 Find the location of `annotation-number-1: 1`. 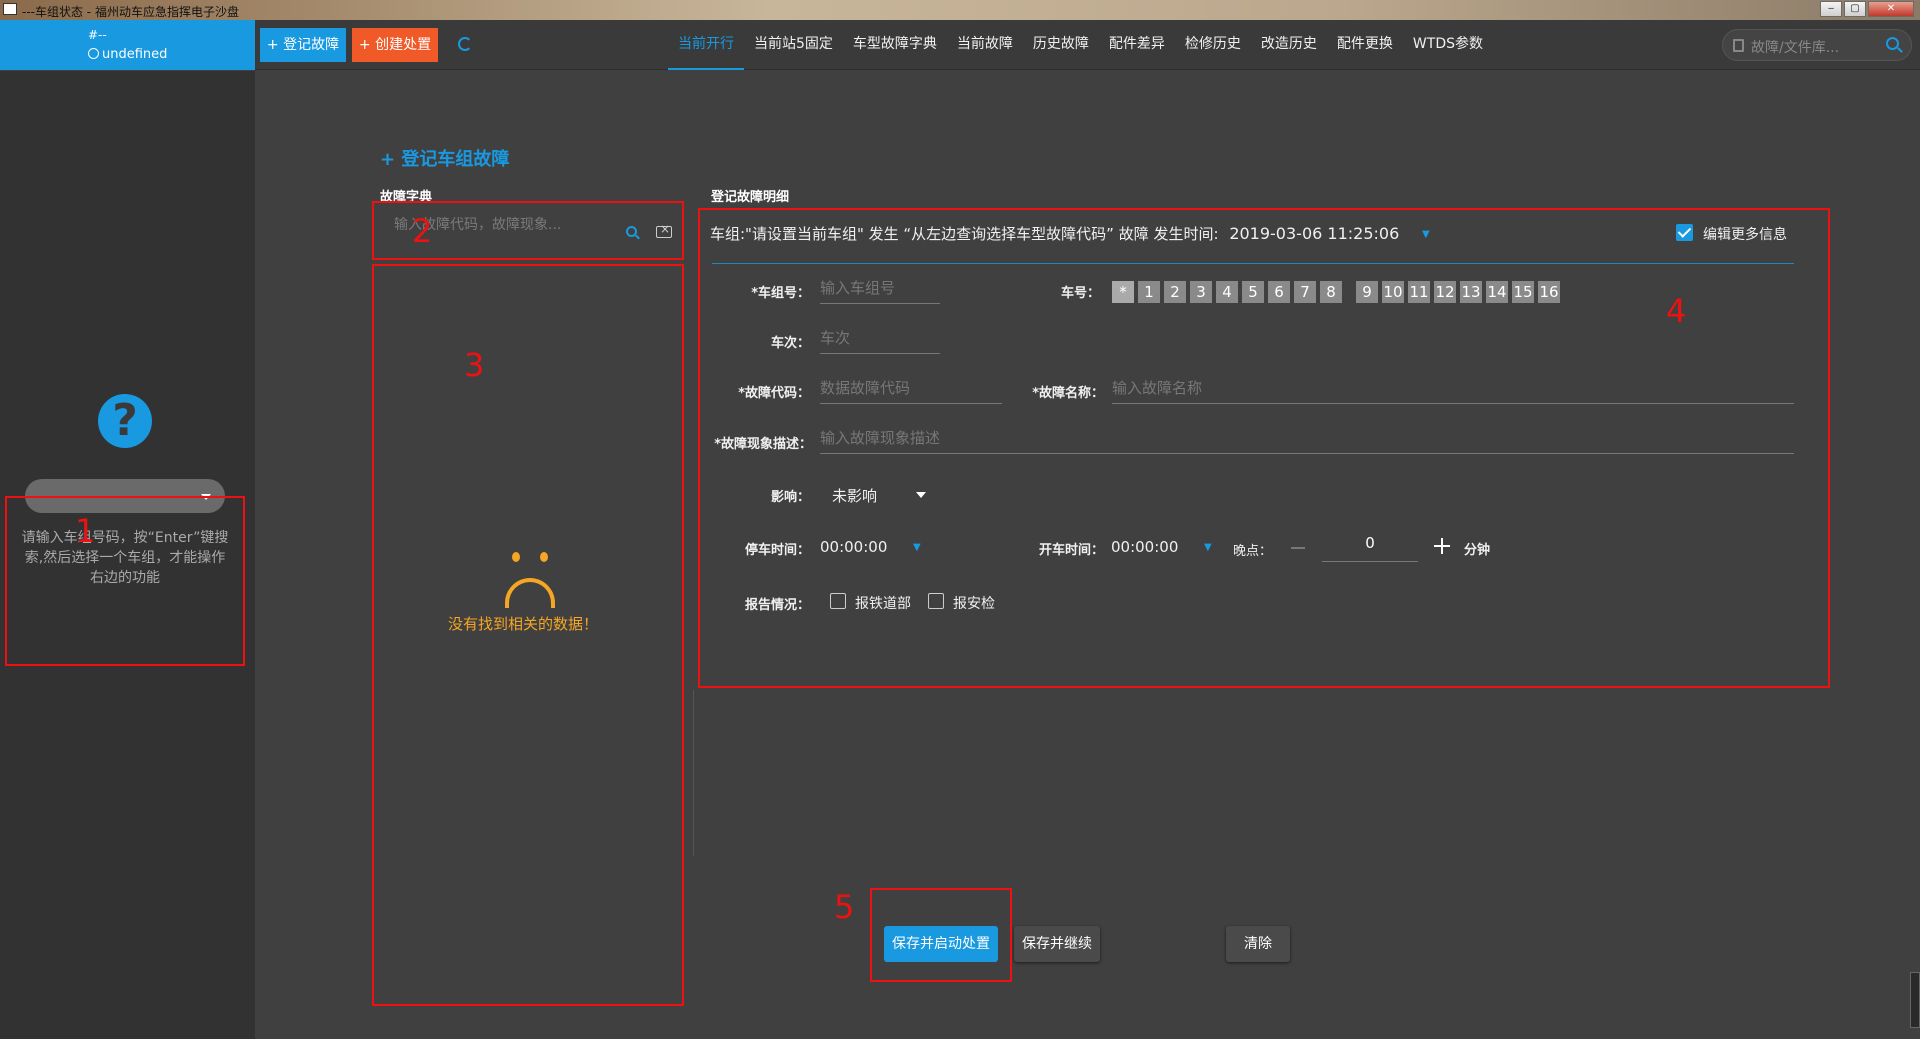

annotation-number-1: 1 is located at coordinates (85, 531).